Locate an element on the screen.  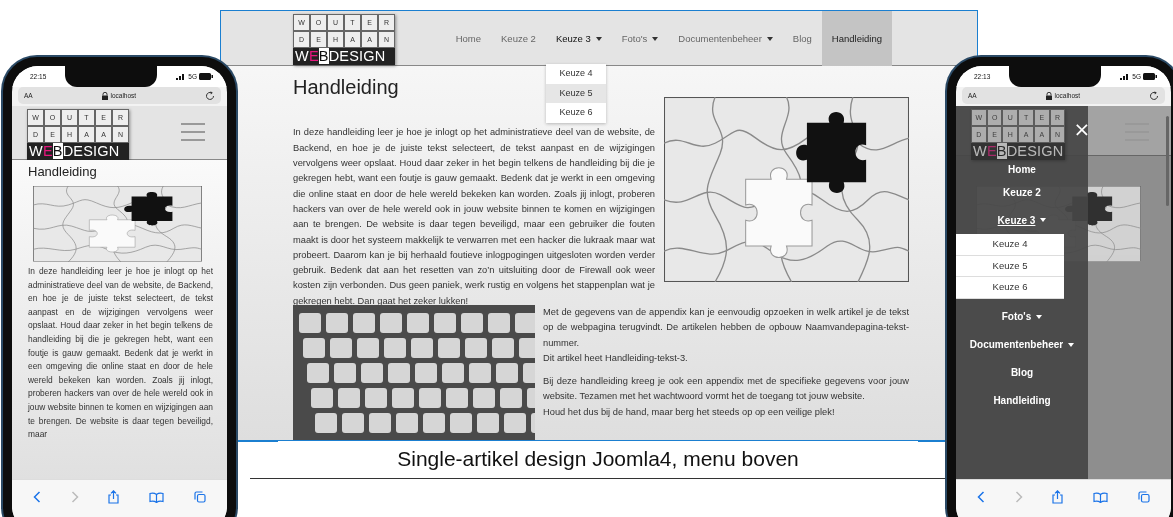
nav-link: Documentenbeheer is located at coordinates (725, 38).